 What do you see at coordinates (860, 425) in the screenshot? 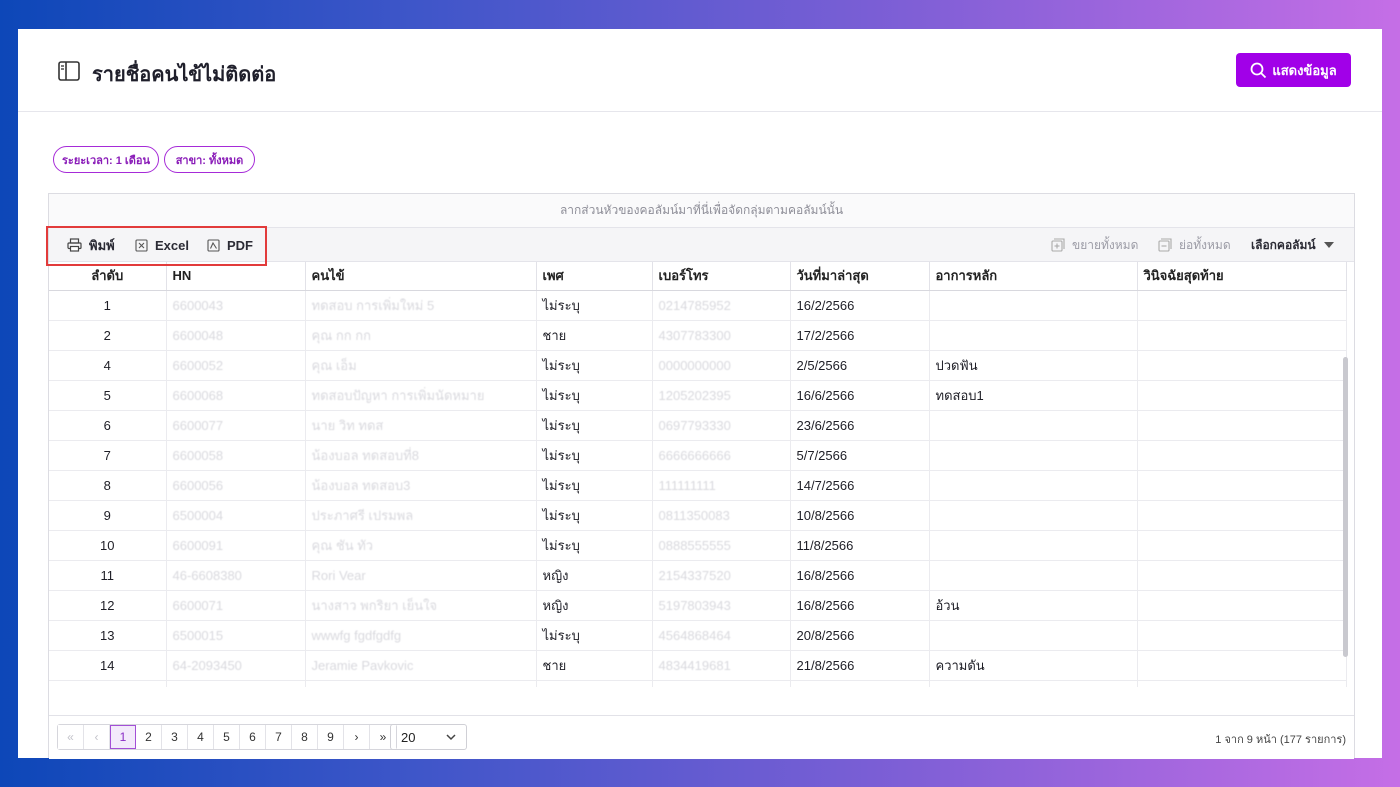
I see `table-cell: 23/6/2566` at bounding box center [860, 425].